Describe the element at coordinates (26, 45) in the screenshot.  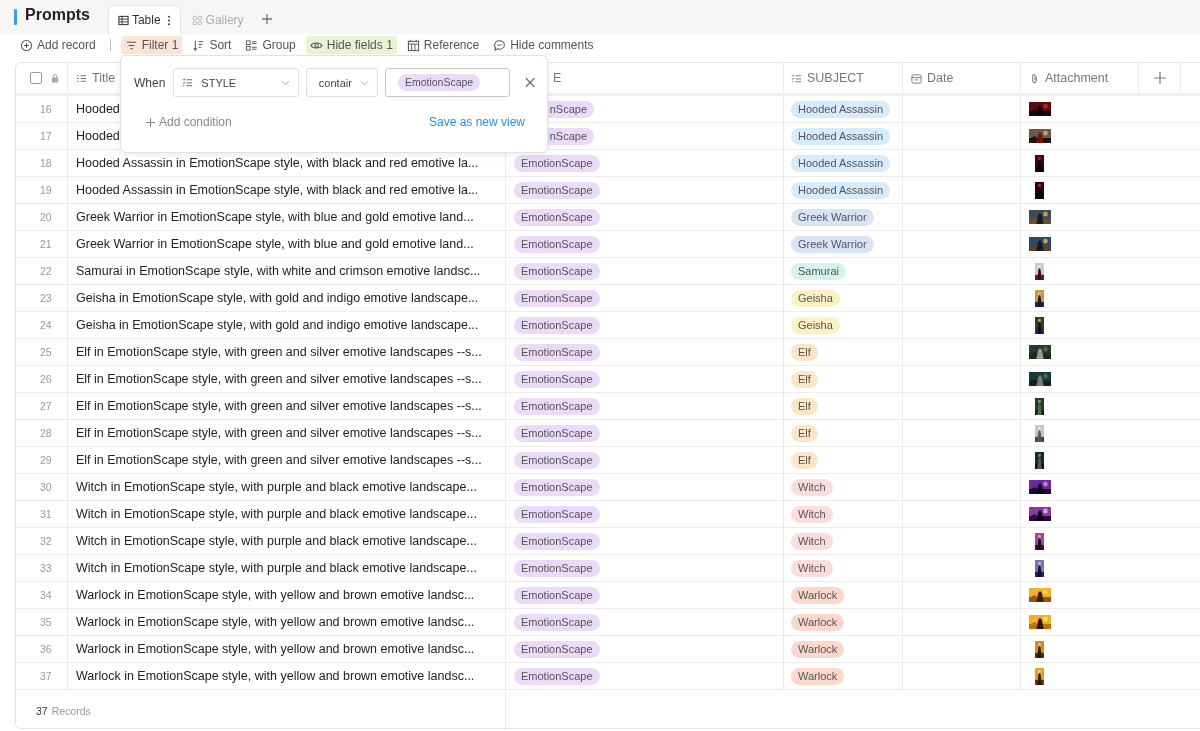
I see `add-icon` at that location.